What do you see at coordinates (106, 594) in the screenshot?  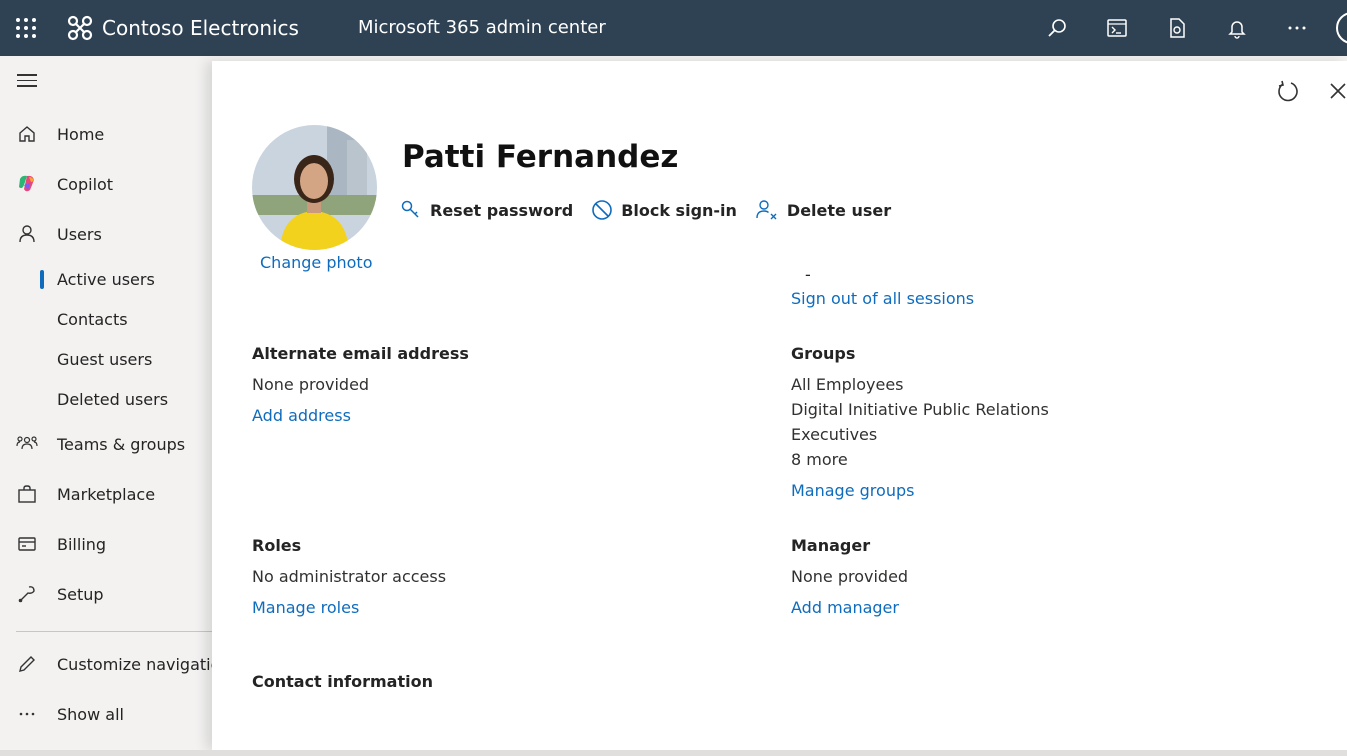 I see `nav-item-setup: Setup` at bounding box center [106, 594].